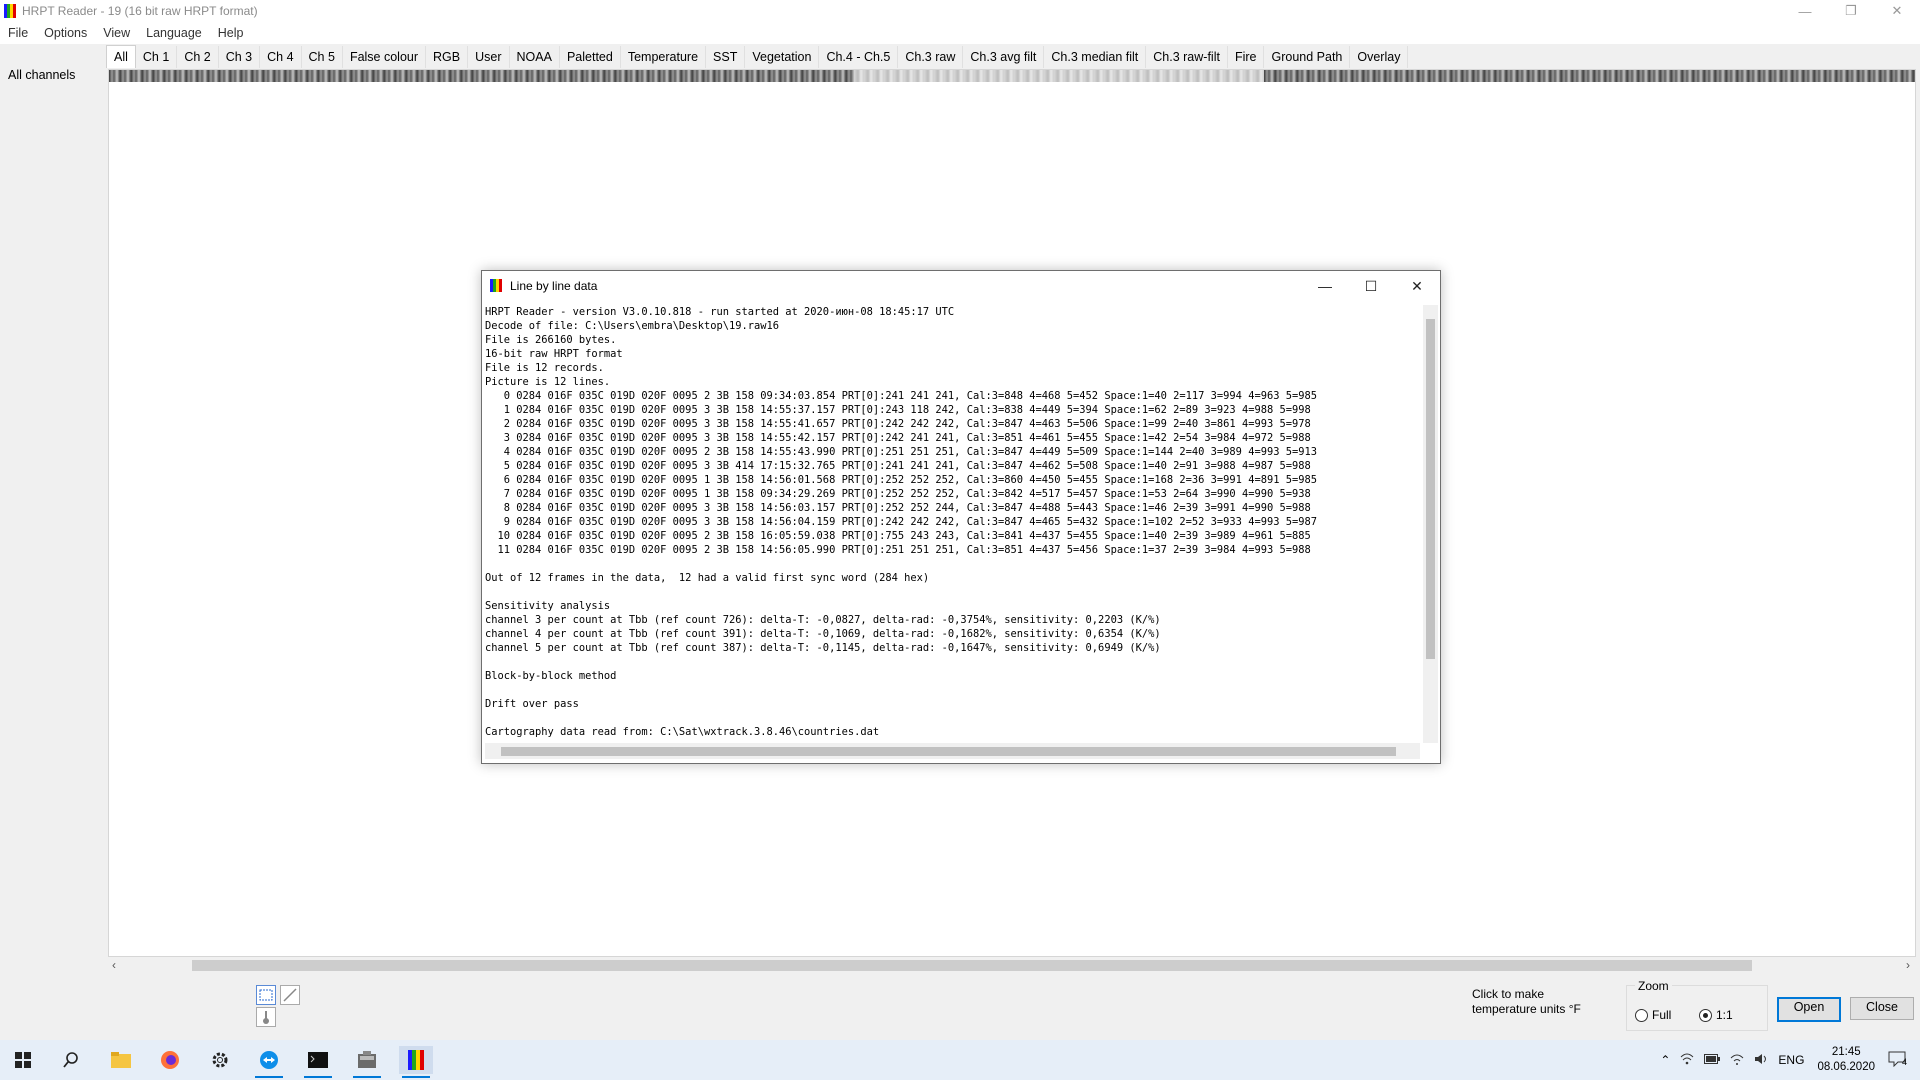  I want to click on tab-ch3-raw-filt: Ch.3 raw-filt, so click(1187, 57).